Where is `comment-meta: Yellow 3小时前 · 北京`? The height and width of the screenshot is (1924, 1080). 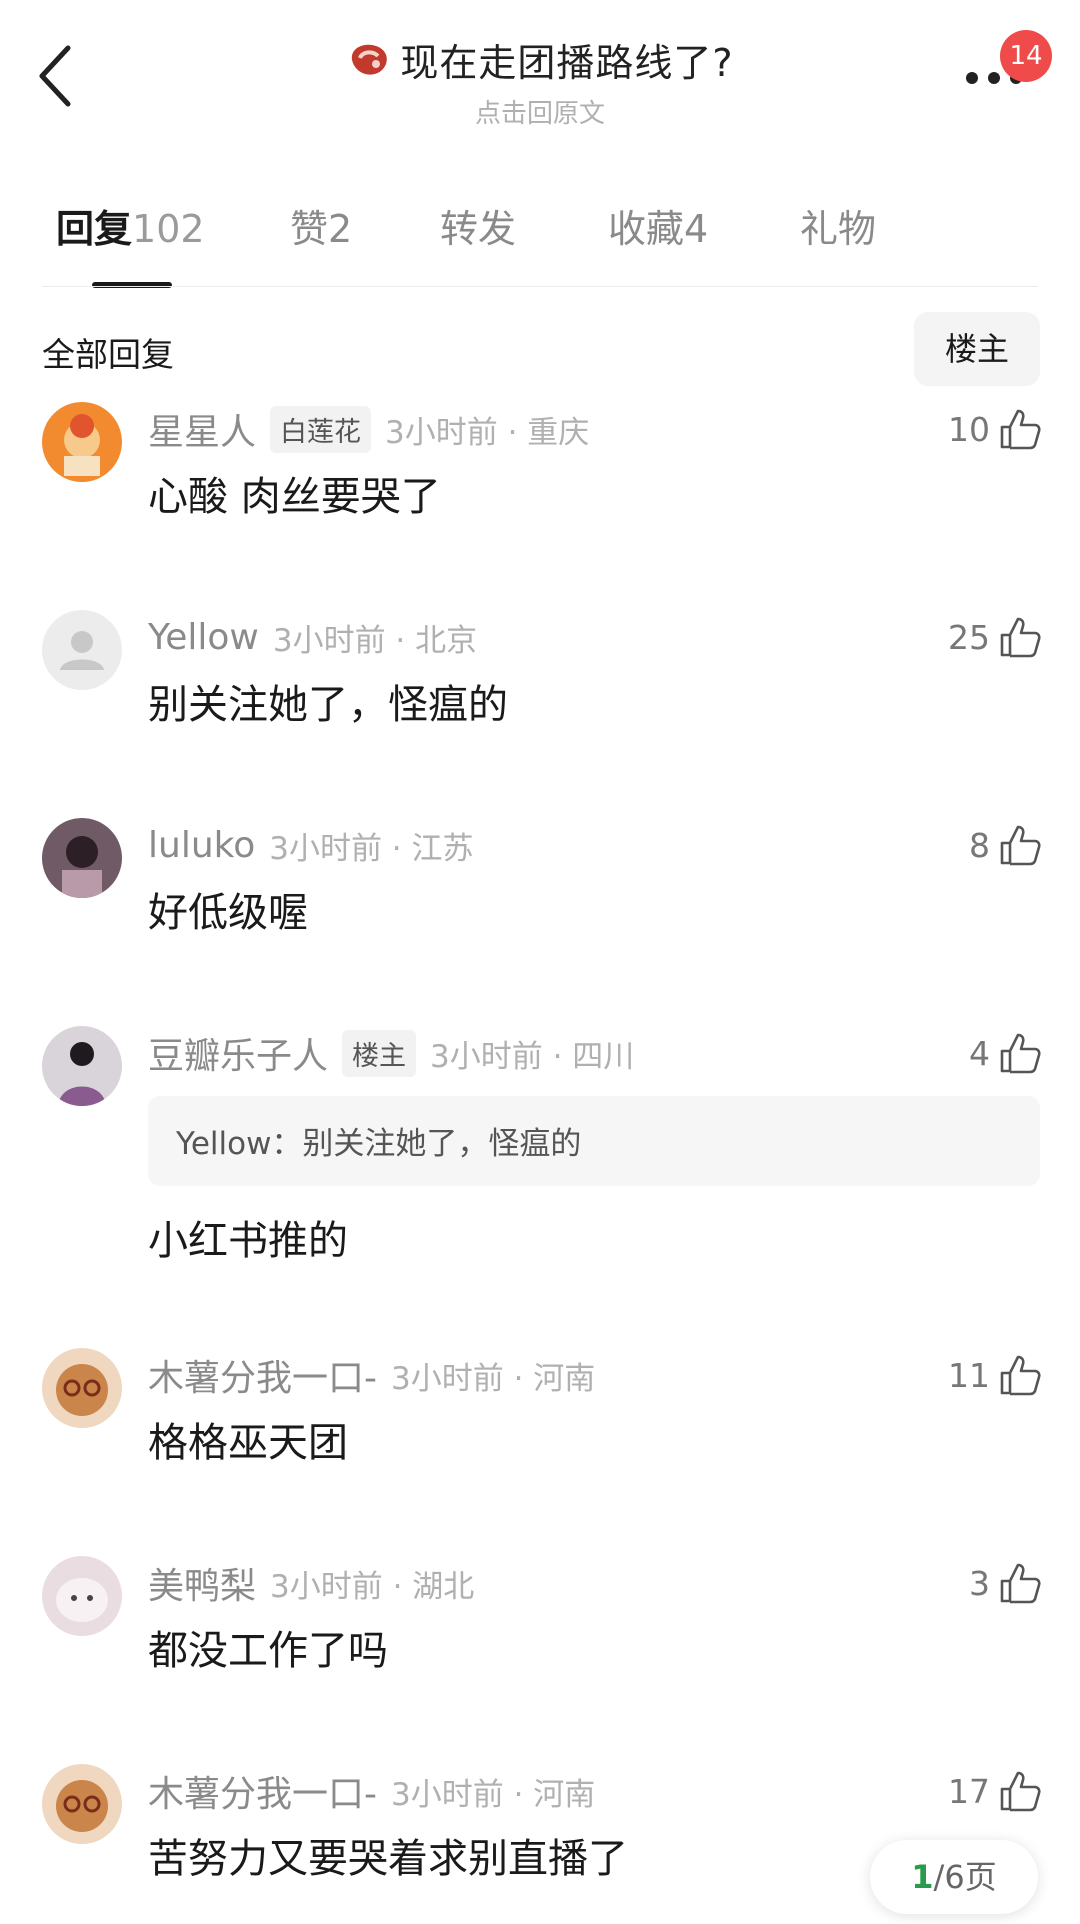 comment-meta: Yellow 3小时前 · 北京 is located at coordinates (312, 637).